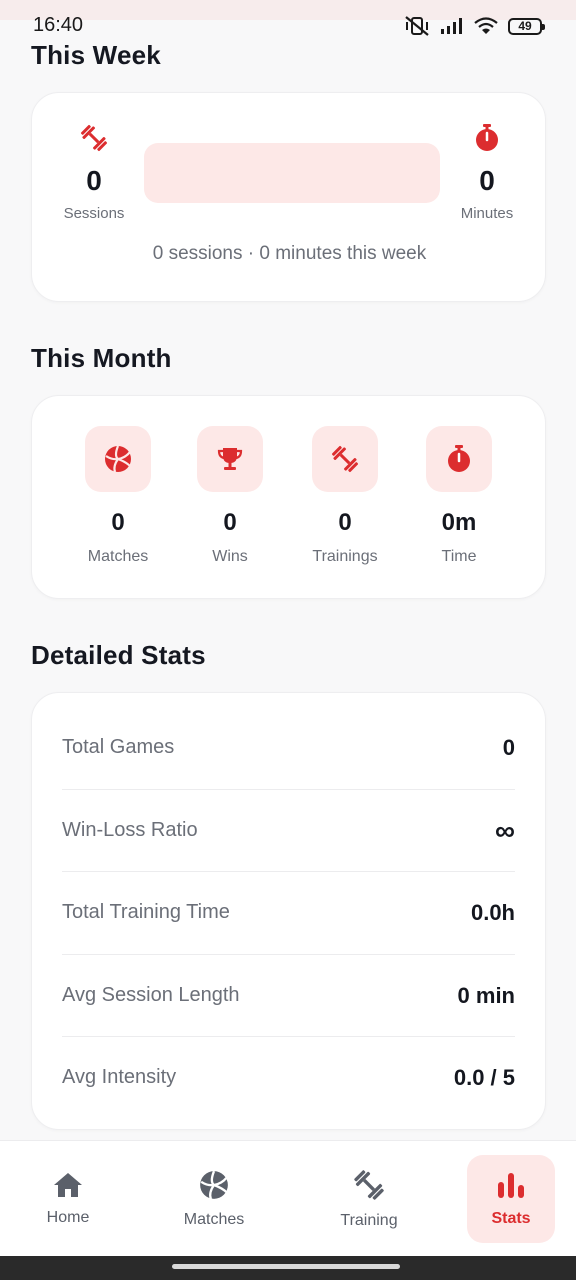 The width and height of the screenshot is (576, 1280). Describe the element at coordinates (94, 213) in the screenshot. I see `sessions-label: Sessions` at that location.